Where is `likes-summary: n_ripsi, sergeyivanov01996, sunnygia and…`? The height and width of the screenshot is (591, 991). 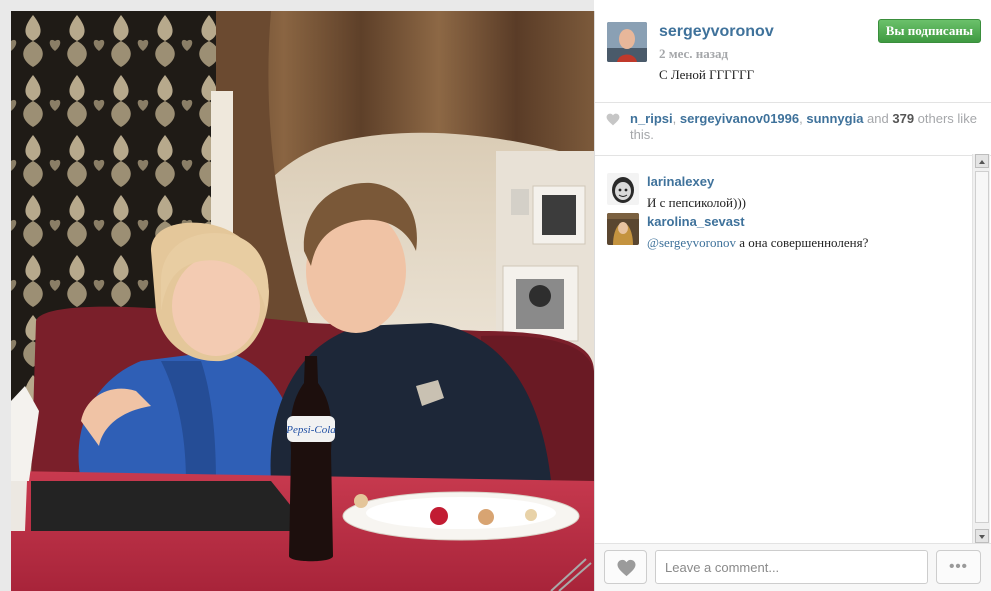 likes-summary: n_ripsi, sergeyivanov01996, sunnygia and… is located at coordinates (803, 126).